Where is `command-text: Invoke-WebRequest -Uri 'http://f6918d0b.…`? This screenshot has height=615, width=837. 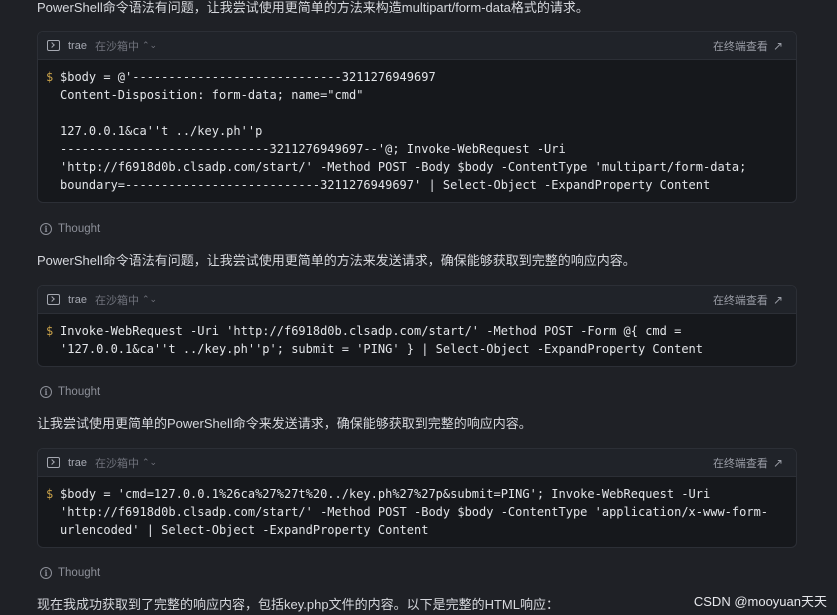
command-text: Invoke-WebRequest -Uri 'http://f6918d0b.… is located at coordinates (381, 340).